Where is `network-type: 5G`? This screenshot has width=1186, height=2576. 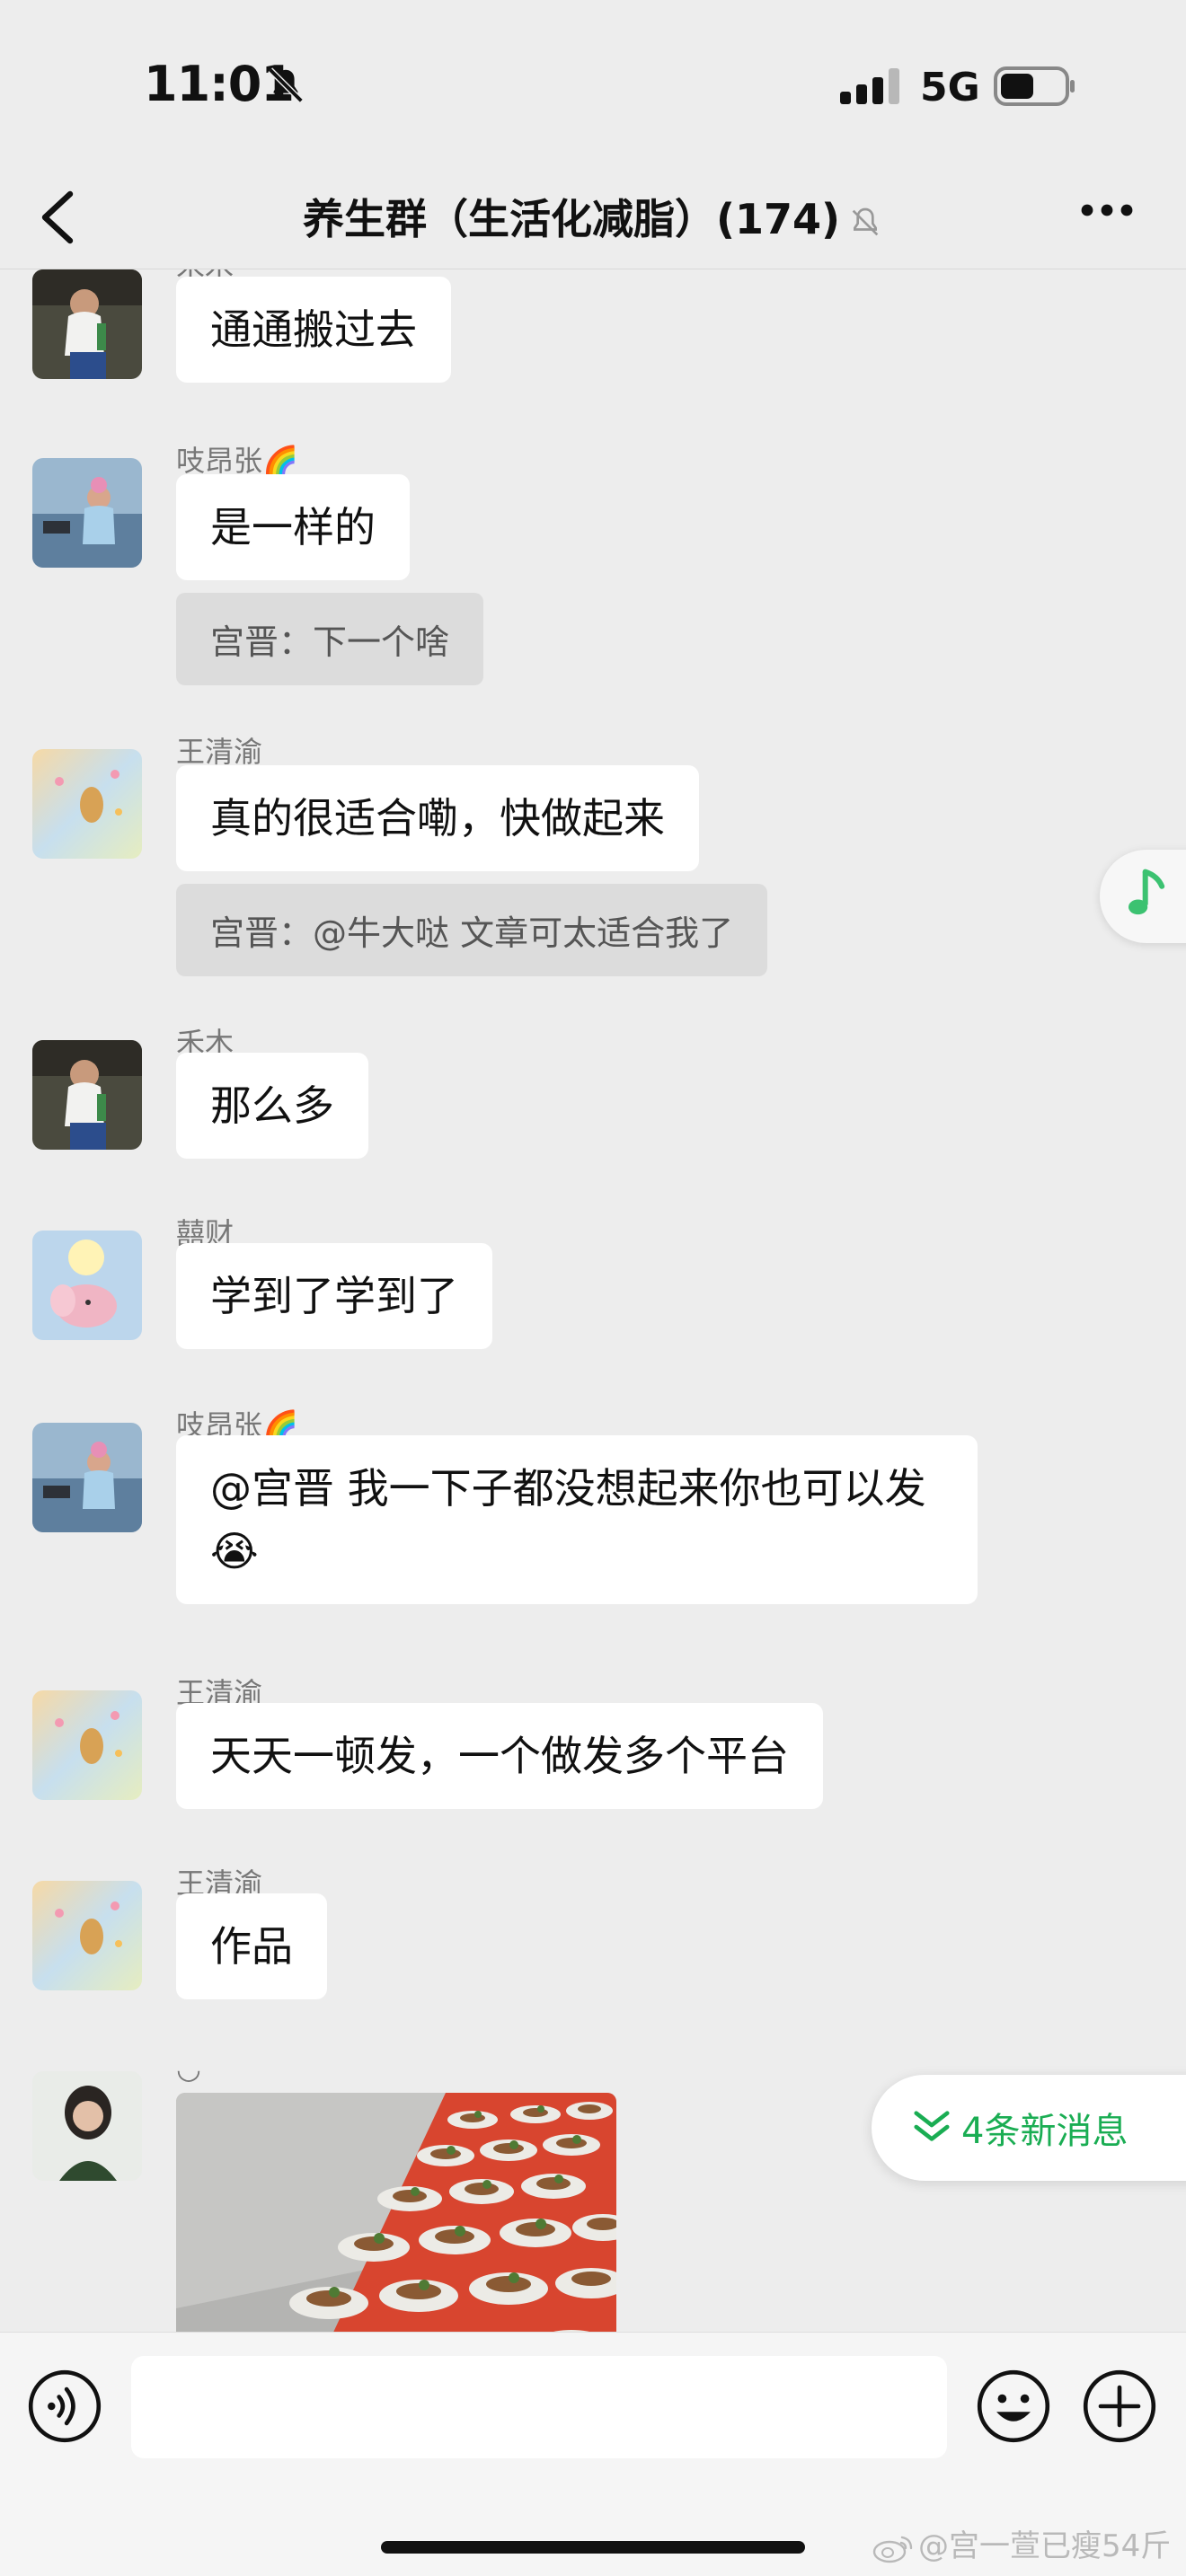 network-type: 5G is located at coordinates (950, 87).